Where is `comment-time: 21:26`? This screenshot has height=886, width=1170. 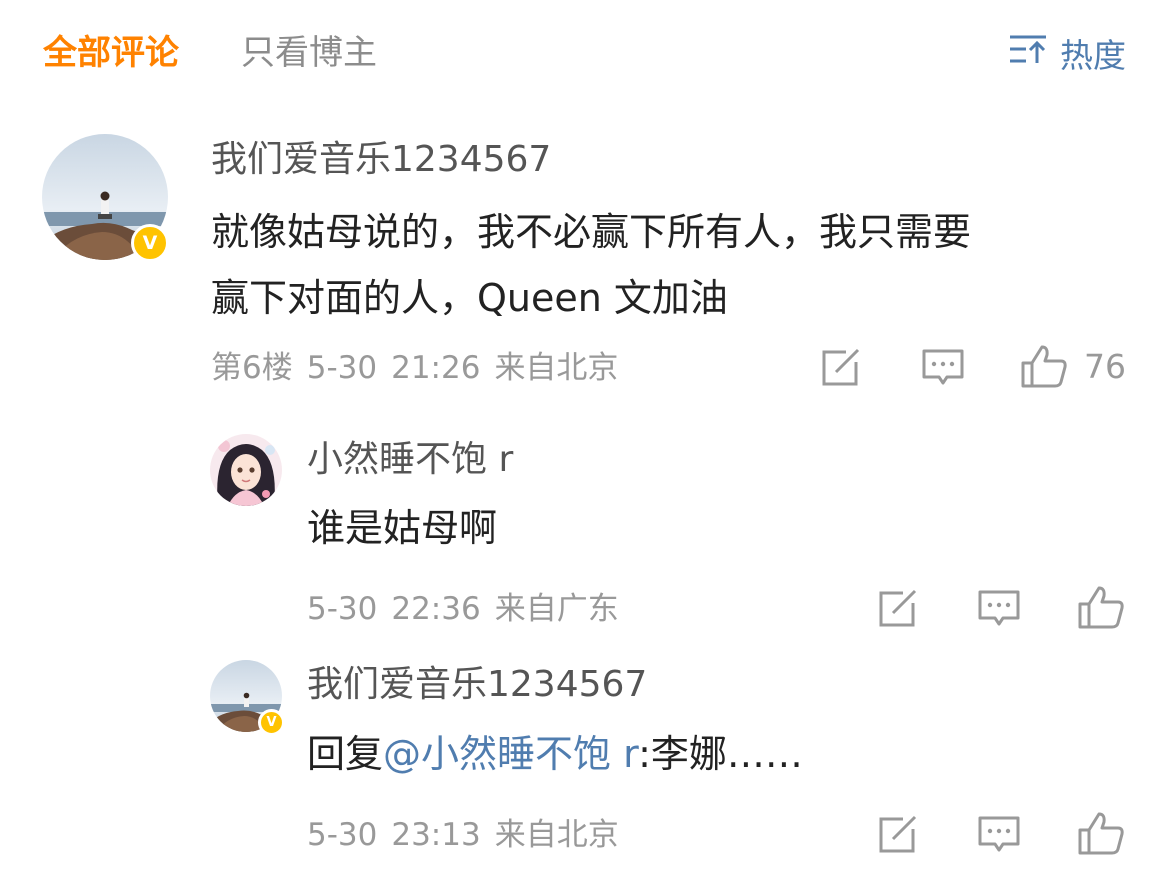
comment-time: 21:26 is located at coordinates (436, 368).